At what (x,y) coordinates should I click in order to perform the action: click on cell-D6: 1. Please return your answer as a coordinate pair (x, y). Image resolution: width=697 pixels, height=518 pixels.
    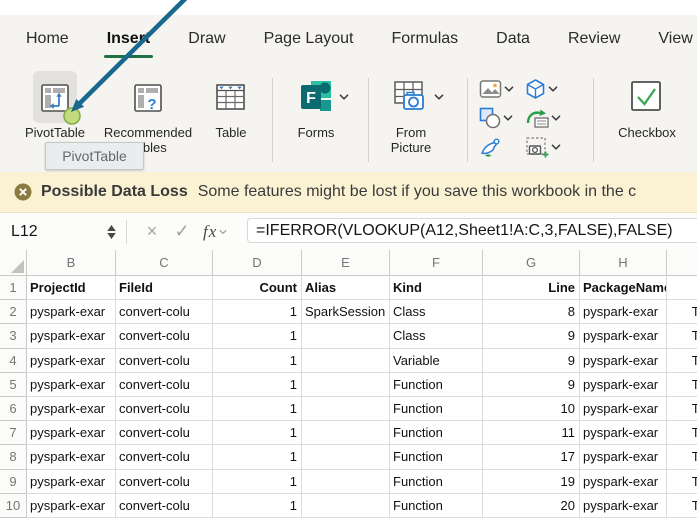
    Looking at the image, I should click on (257, 409).